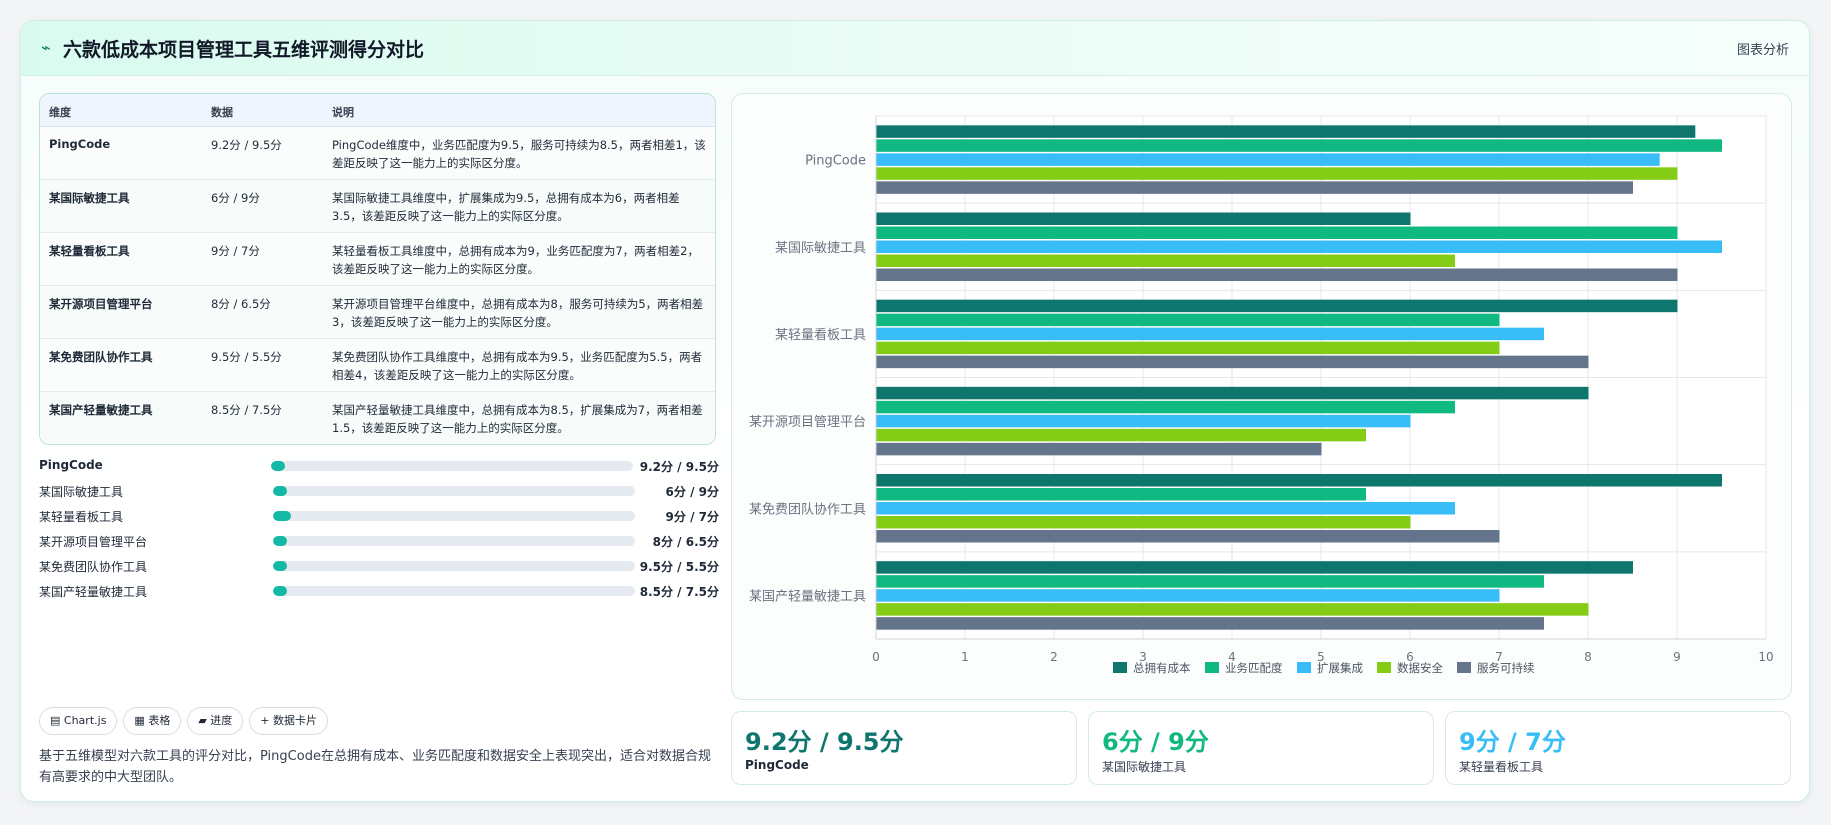 Image resolution: width=1831 pixels, height=825 pixels. What do you see at coordinates (679, 467) in the screenshot?
I see `progress-value: 9.2分 / 9.5分` at bounding box center [679, 467].